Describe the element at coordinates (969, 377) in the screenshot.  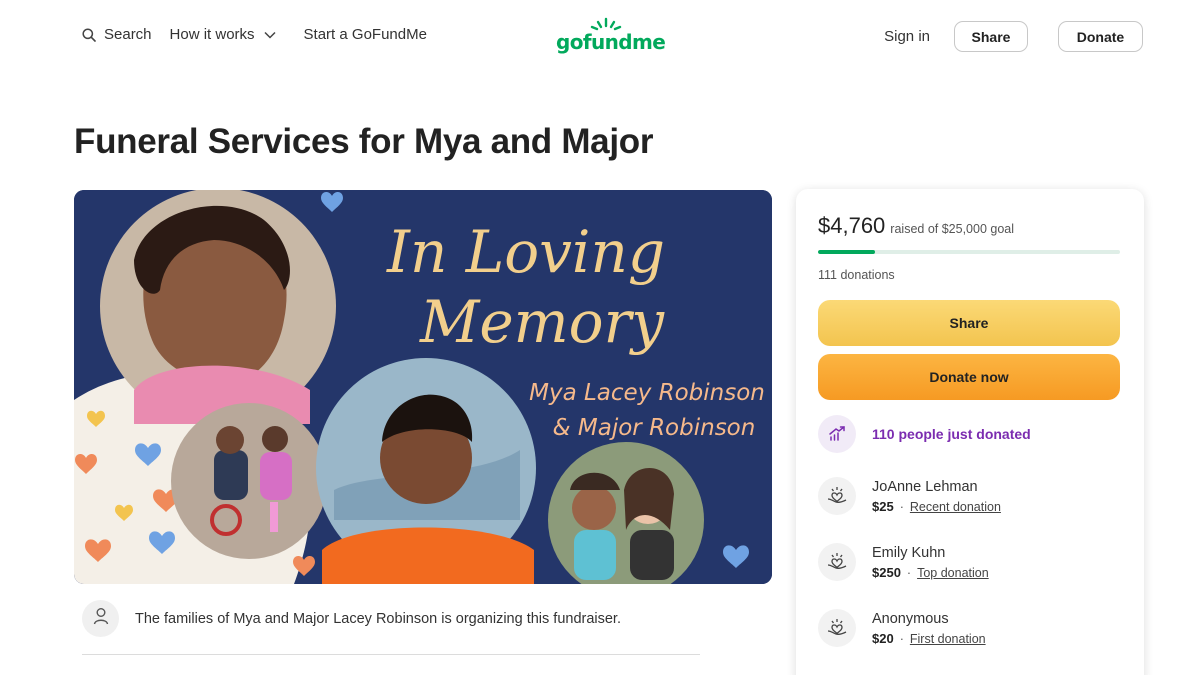
I see `donate-now-button: Donate now` at that location.